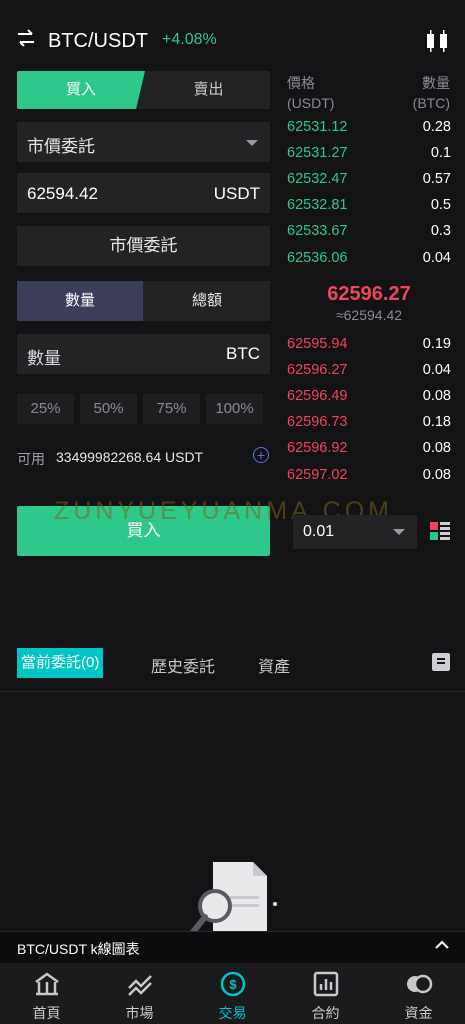 Image resolution: width=465 pixels, height=1024 pixels. Describe the element at coordinates (431, 103) in the screenshot. I see `quantity-header-unit: (BTC)` at that location.